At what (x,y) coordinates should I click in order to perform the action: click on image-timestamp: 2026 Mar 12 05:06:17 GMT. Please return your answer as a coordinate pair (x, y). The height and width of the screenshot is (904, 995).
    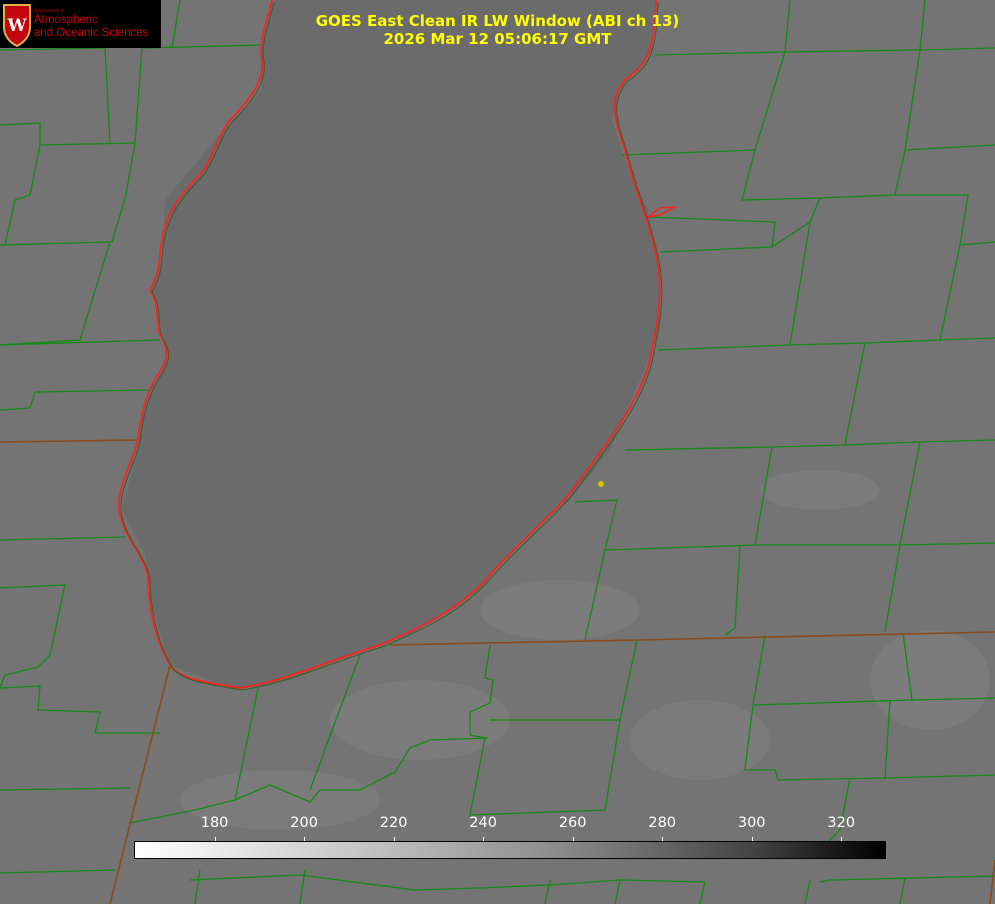
    Looking at the image, I should click on (497, 39).